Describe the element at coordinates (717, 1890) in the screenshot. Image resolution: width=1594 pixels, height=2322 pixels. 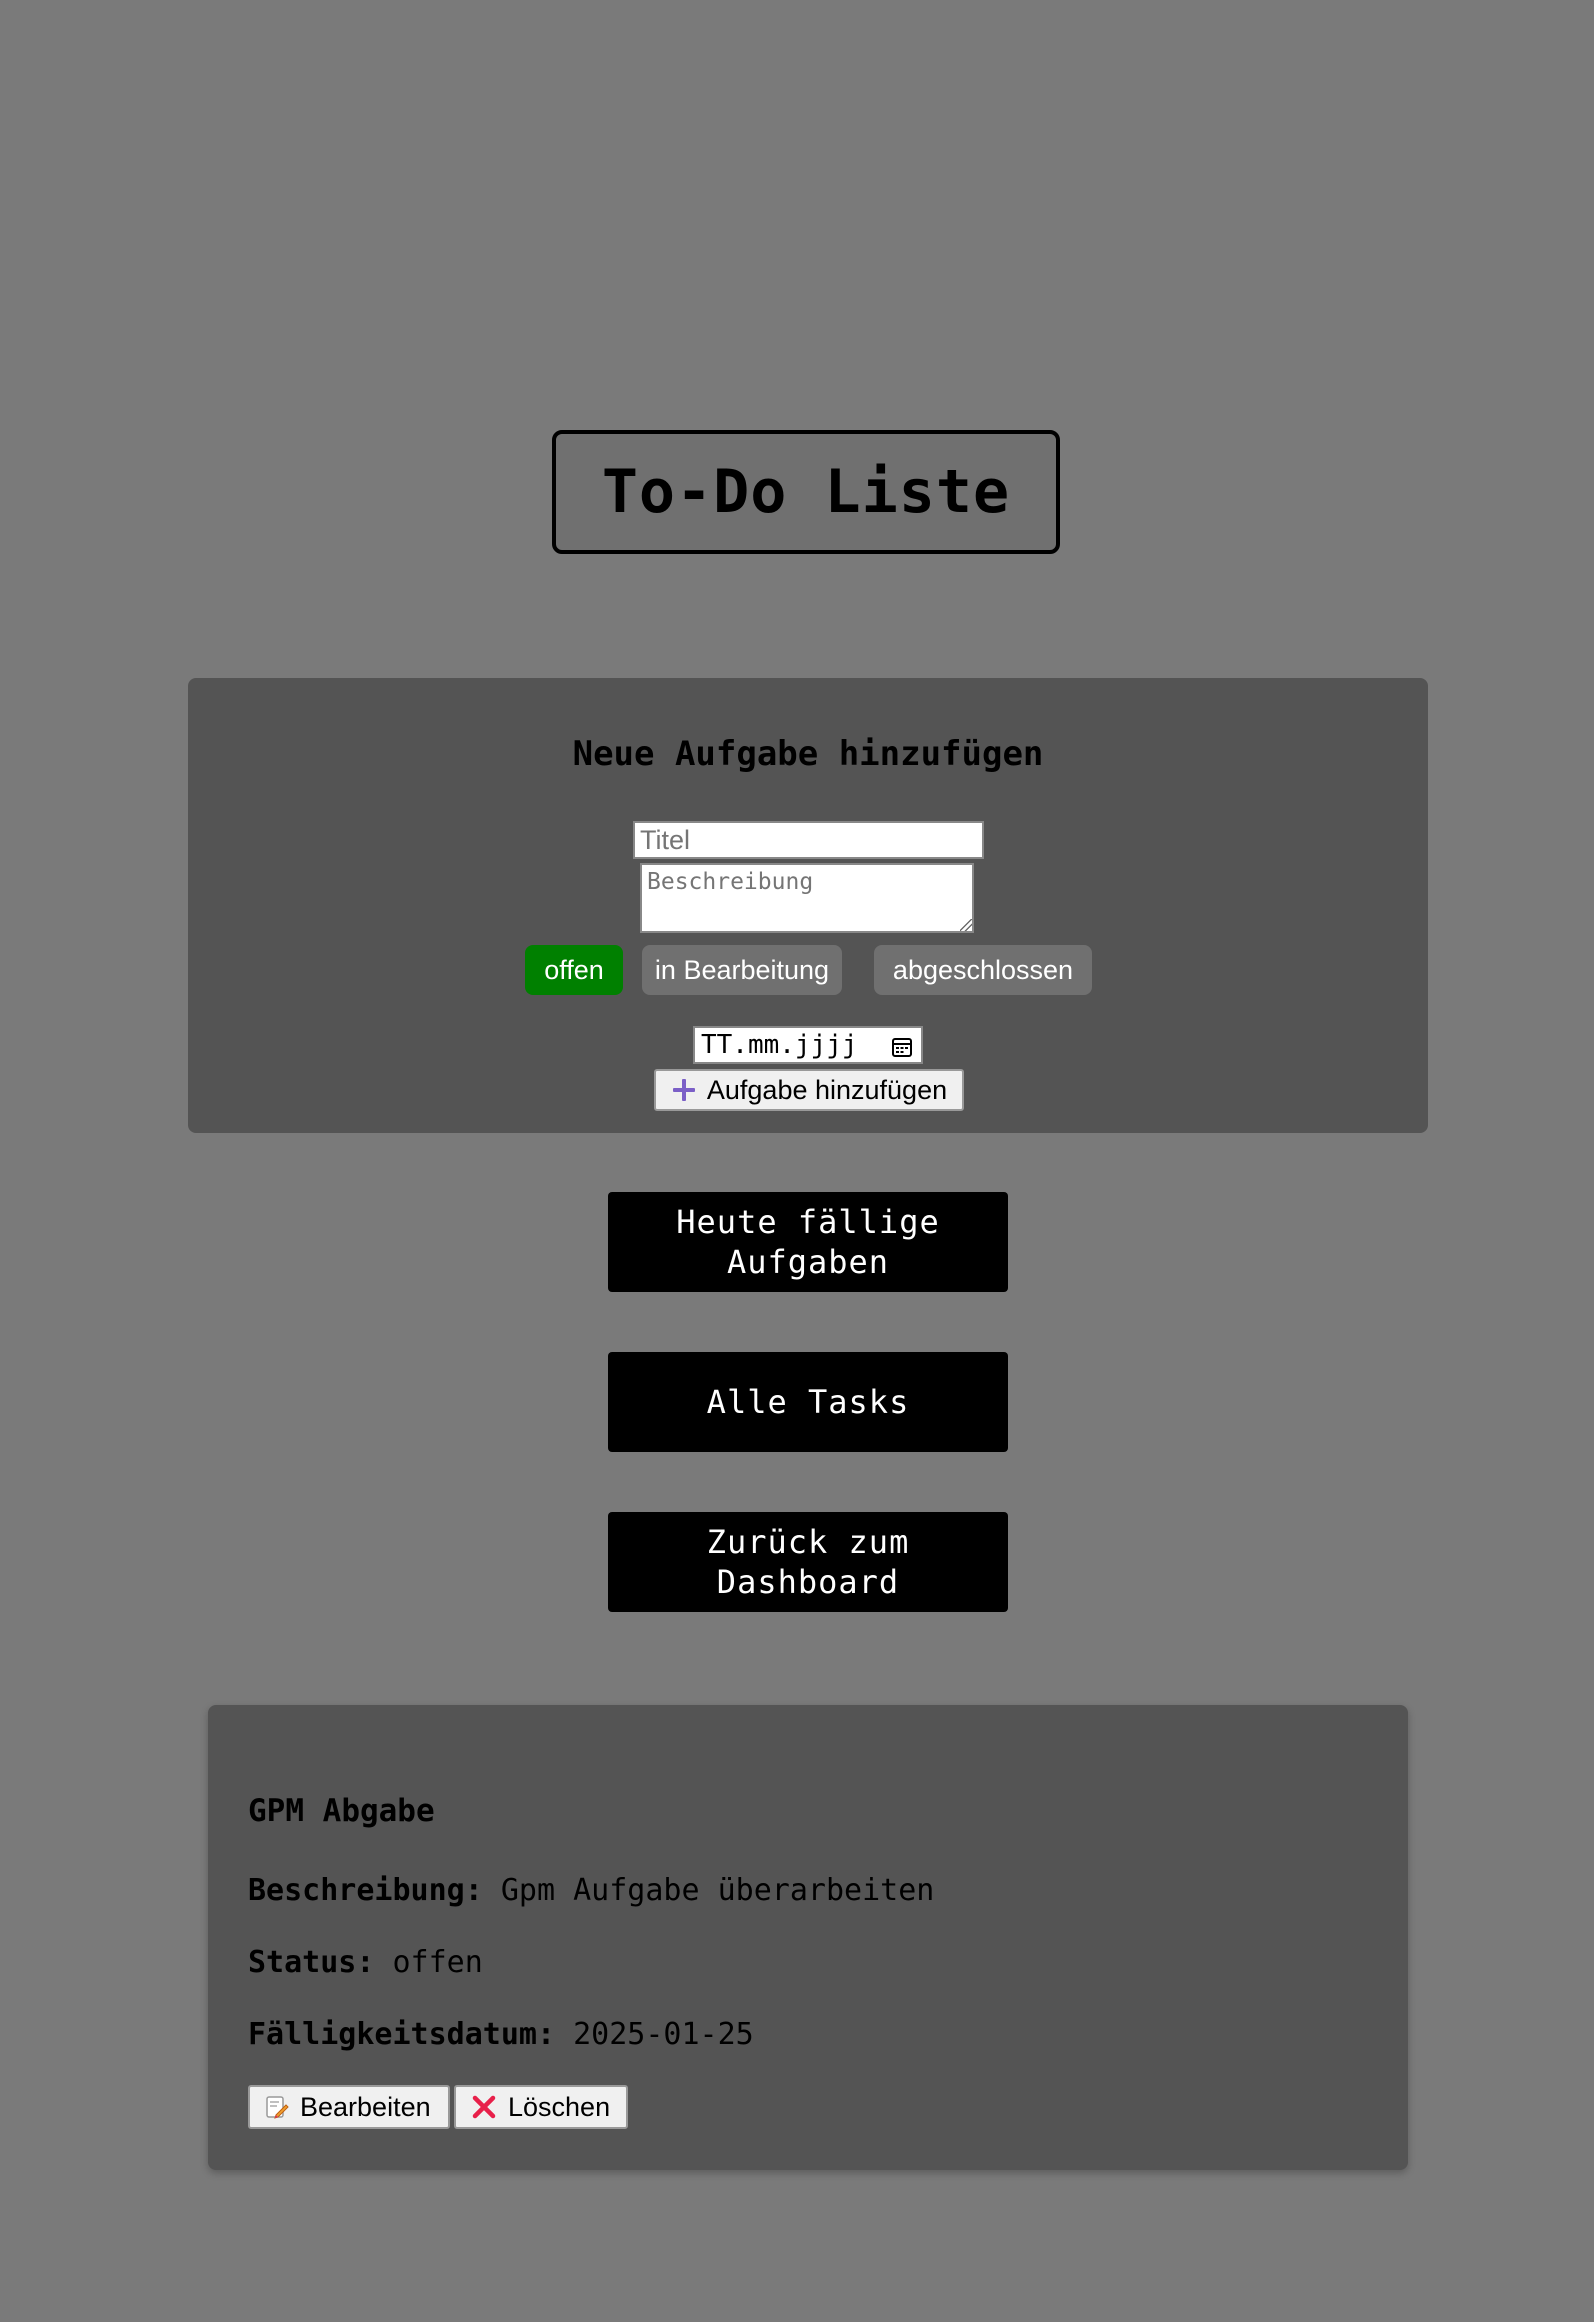
I see `task-description: Gpm Aufgabe überarbeiten` at that location.